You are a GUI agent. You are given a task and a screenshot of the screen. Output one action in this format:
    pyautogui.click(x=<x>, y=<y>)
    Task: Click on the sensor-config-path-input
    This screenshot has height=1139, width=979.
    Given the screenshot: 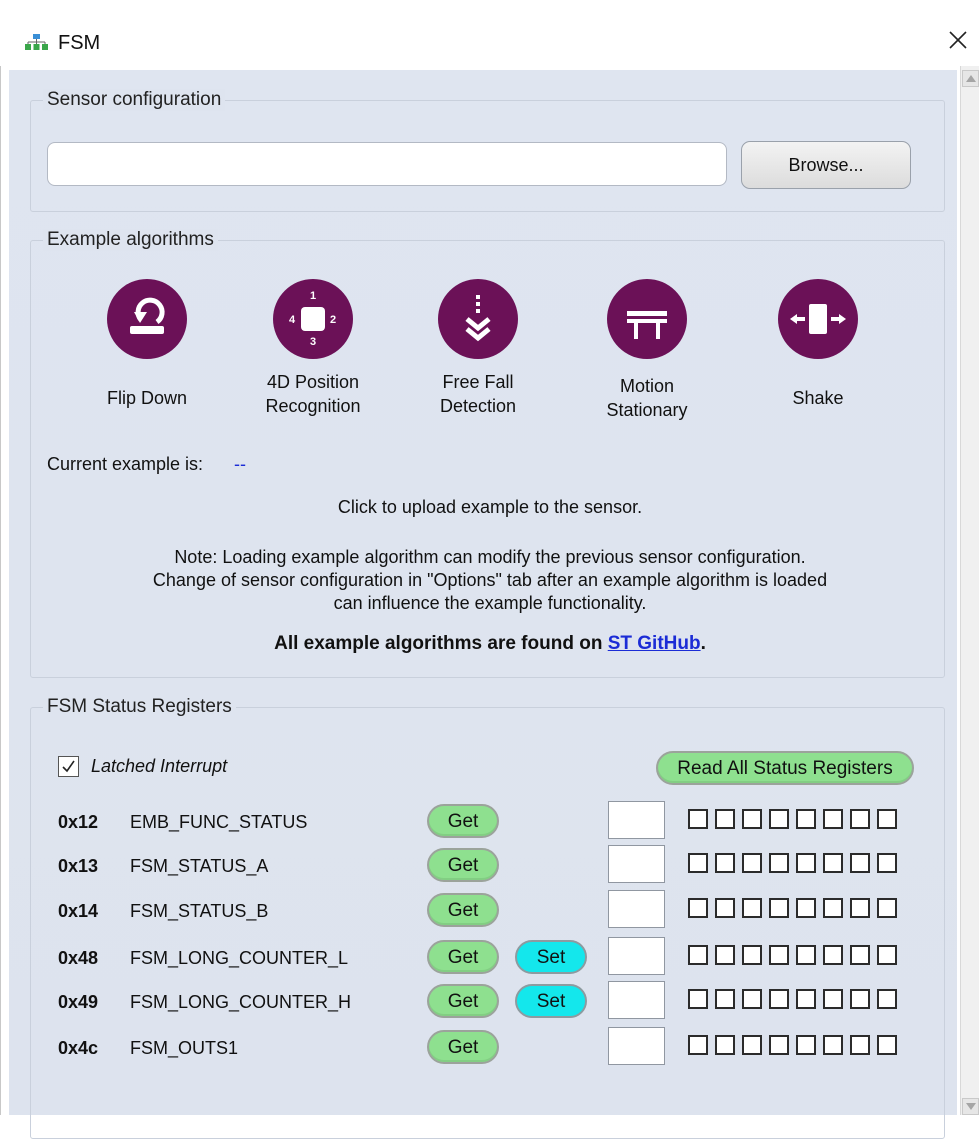 What is the action you would take?
    pyautogui.click(x=387, y=164)
    